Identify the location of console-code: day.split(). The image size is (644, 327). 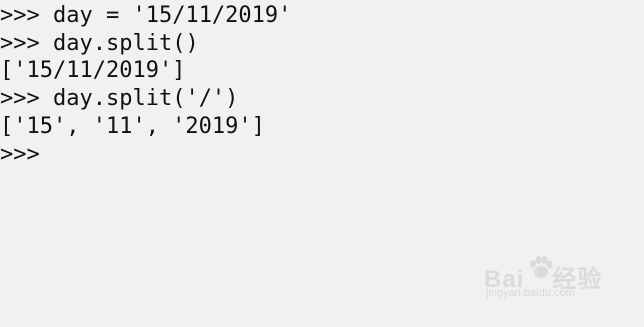
(119, 43).